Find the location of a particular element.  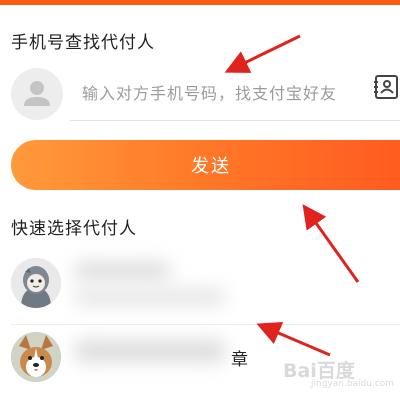

phone-number-input is located at coordinates (227, 93).